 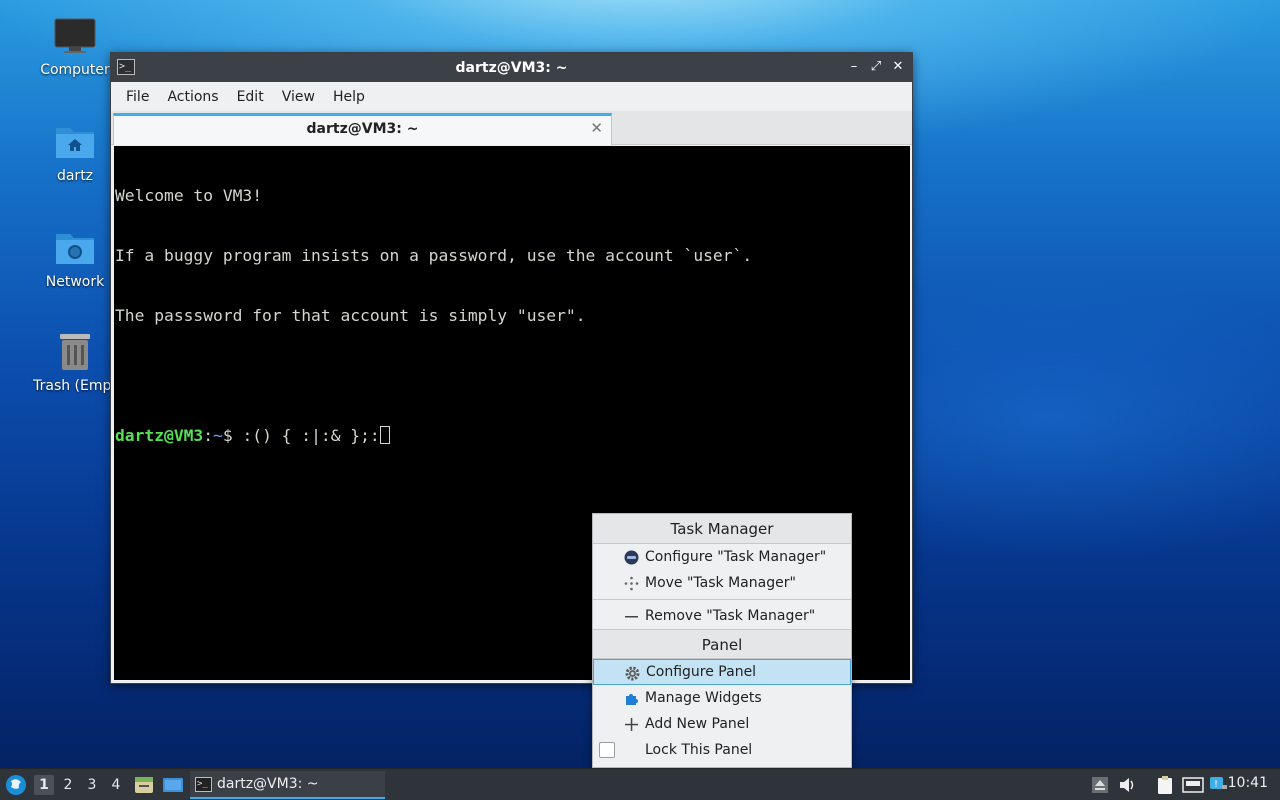 I want to click on add-new-panel-item: Add New Panel, so click(x=722, y=724).